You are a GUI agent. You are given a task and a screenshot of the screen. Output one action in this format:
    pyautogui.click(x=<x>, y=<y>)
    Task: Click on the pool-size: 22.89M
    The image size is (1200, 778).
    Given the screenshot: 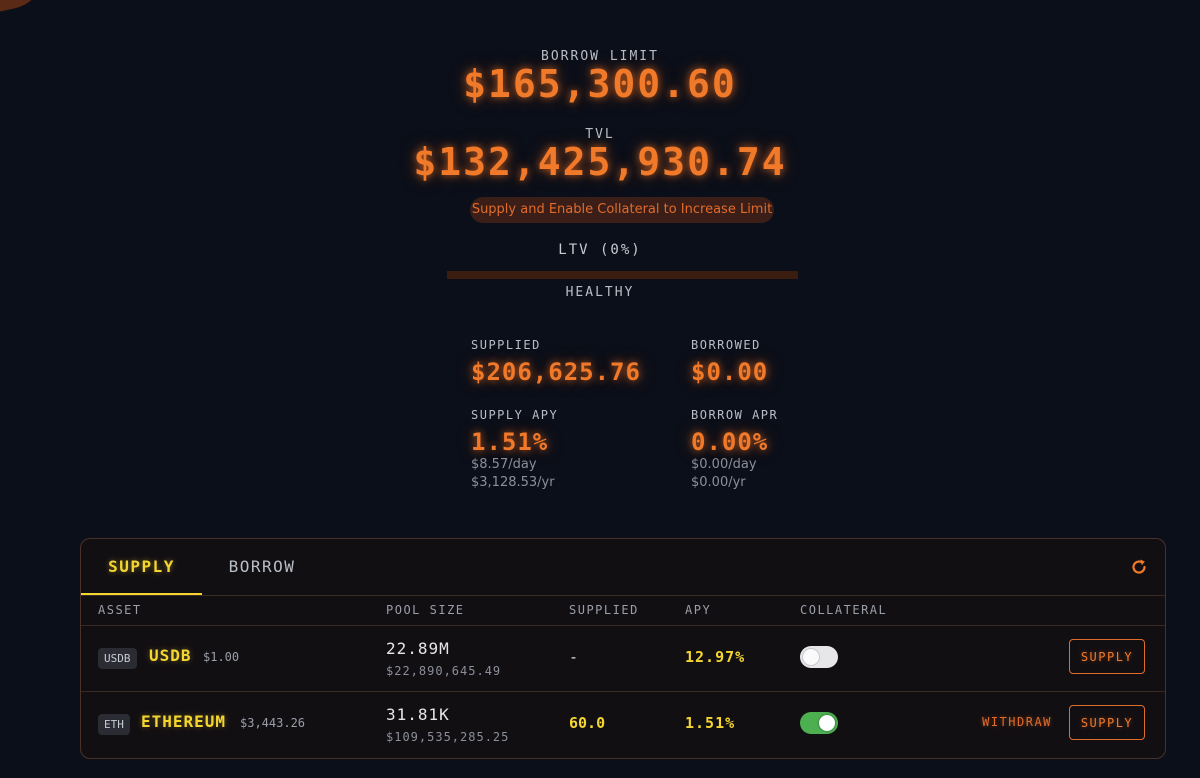 What is the action you would take?
    pyautogui.click(x=418, y=648)
    